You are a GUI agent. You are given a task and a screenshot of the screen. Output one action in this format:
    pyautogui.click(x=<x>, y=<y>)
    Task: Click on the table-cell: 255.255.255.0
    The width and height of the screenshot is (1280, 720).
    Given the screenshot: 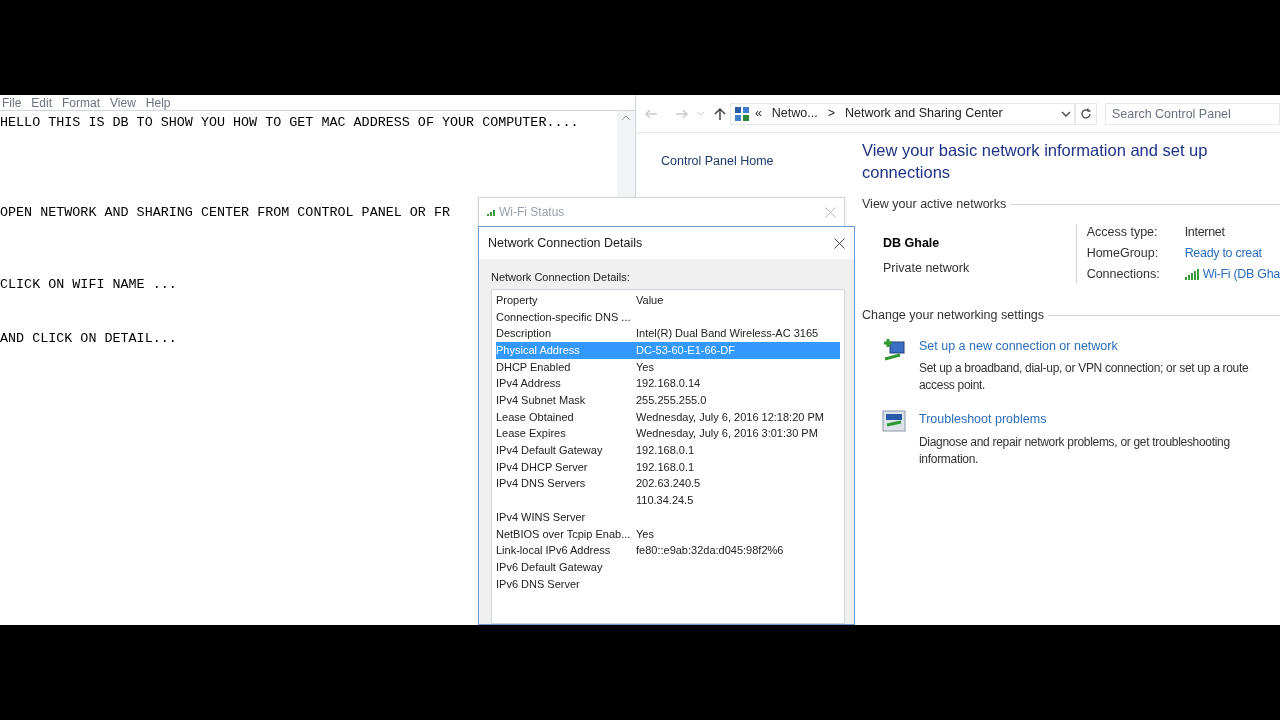 What is the action you would take?
    pyautogui.click(x=671, y=400)
    